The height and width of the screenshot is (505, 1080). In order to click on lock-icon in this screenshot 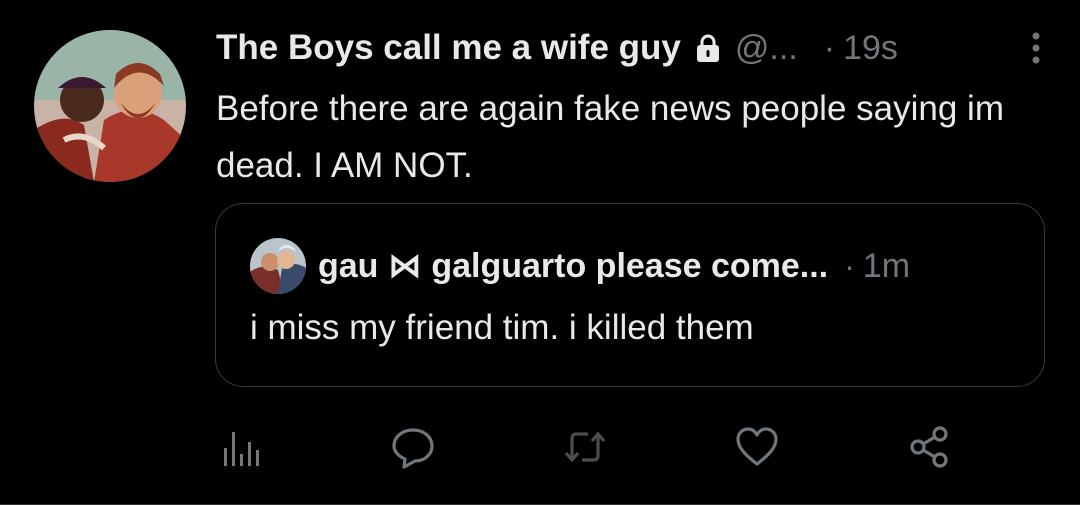, I will do `click(708, 48)`.